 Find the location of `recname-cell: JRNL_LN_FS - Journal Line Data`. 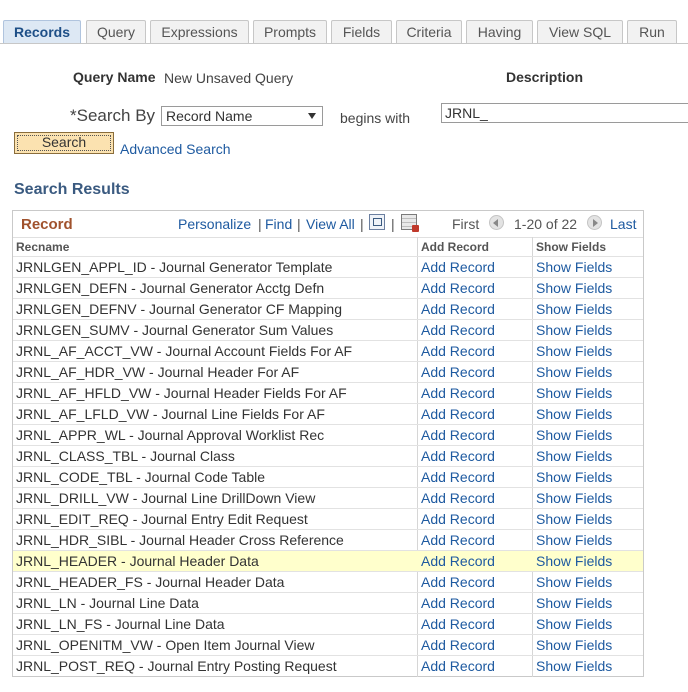

recname-cell: JRNL_LN_FS - Journal Line Data is located at coordinates (120, 624).